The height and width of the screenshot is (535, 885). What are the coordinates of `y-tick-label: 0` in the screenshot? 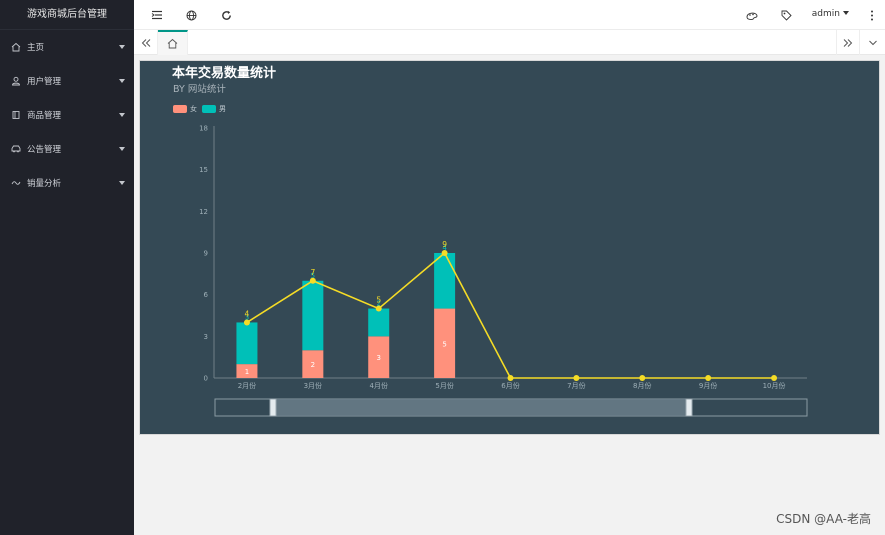 It's located at (206, 379).